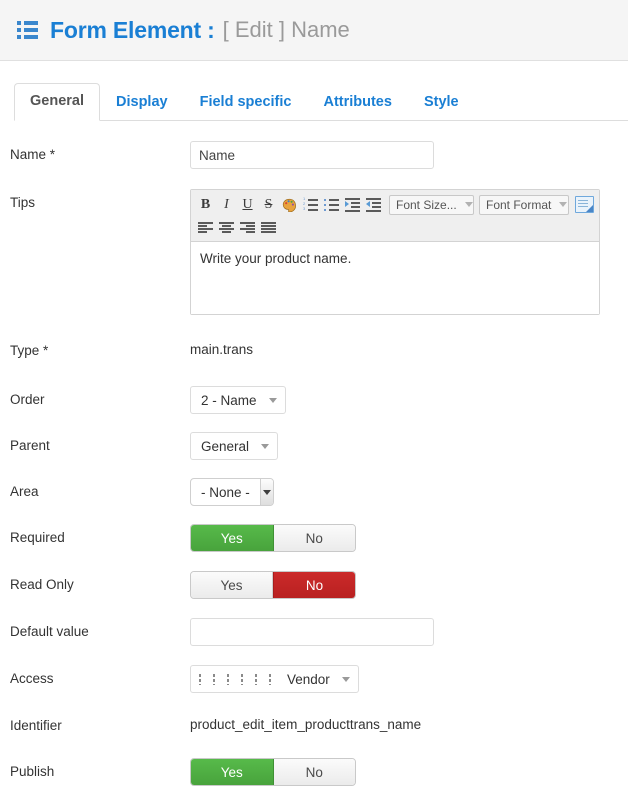 This screenshot has width=628, height=791. What do you see at coordinates (142, 102) in the screenshot?
I see `tab-display: Display` at bounding box center [142, 102].